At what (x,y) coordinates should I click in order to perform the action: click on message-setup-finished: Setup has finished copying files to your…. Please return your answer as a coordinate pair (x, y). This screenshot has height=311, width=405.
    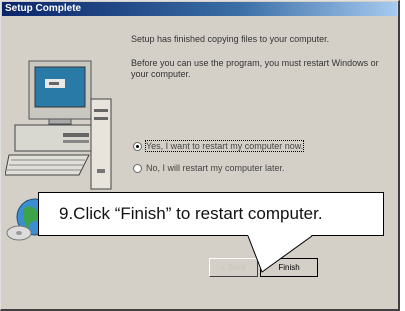
    Looking at the image, I should click on (230, 39).